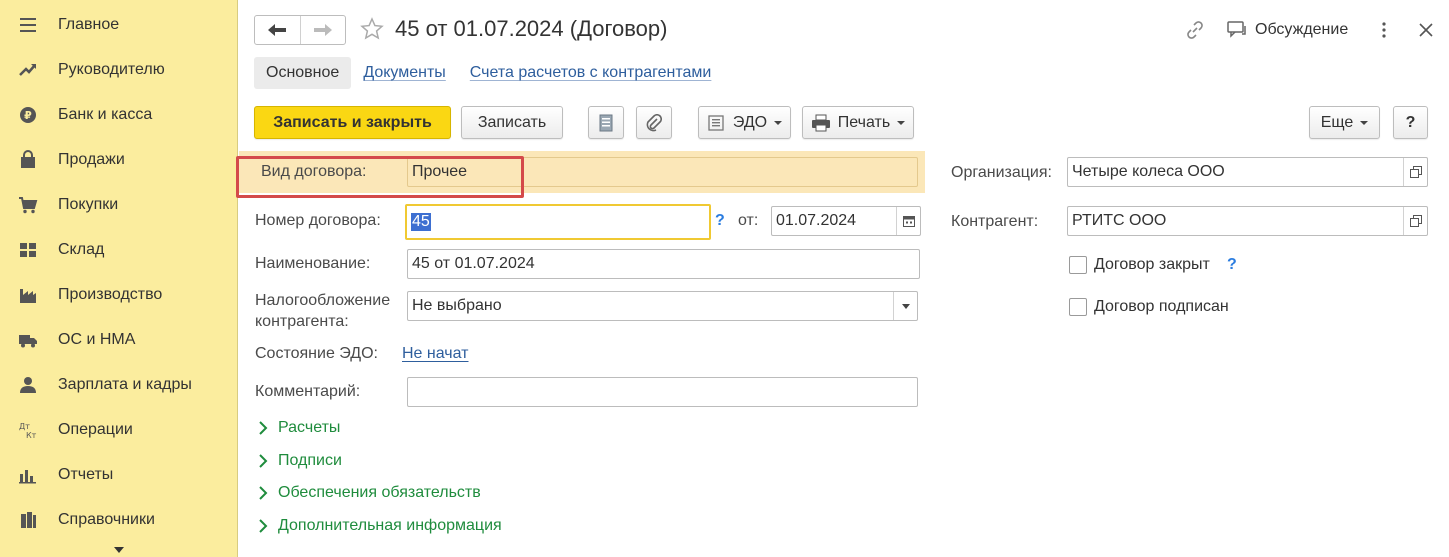 The height and width of the screenshot is (557, 1449). I want to click on paperclip-icon, so click(654, 122).